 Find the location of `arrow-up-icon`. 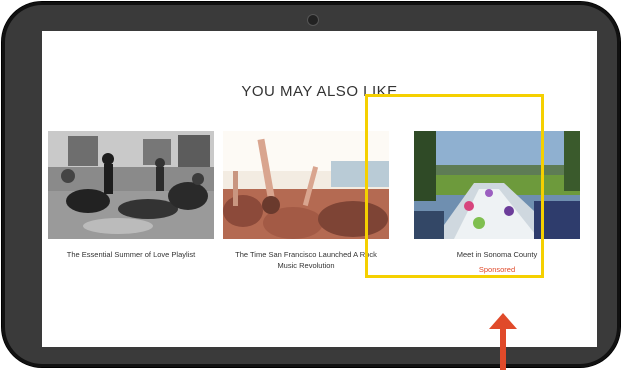

arrow-up-icon is located at coordinates (503, 341).